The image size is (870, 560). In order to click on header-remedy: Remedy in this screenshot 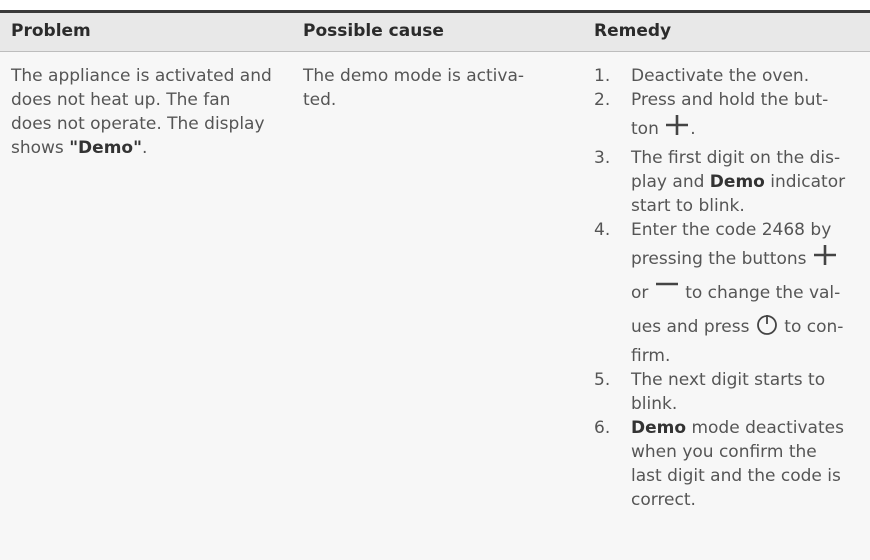, I will do `click(633, 31)`.